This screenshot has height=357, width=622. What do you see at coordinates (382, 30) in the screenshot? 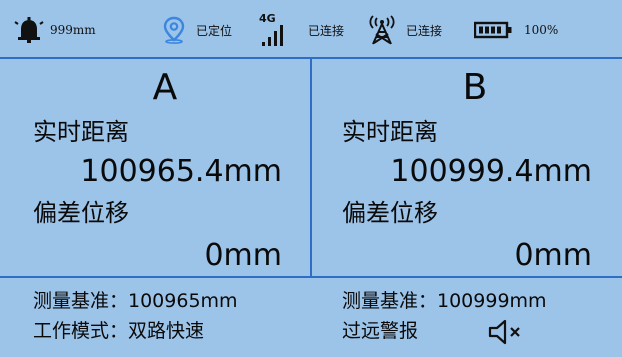
I see `signal-tower-icon` at bounding box center [382, 30].